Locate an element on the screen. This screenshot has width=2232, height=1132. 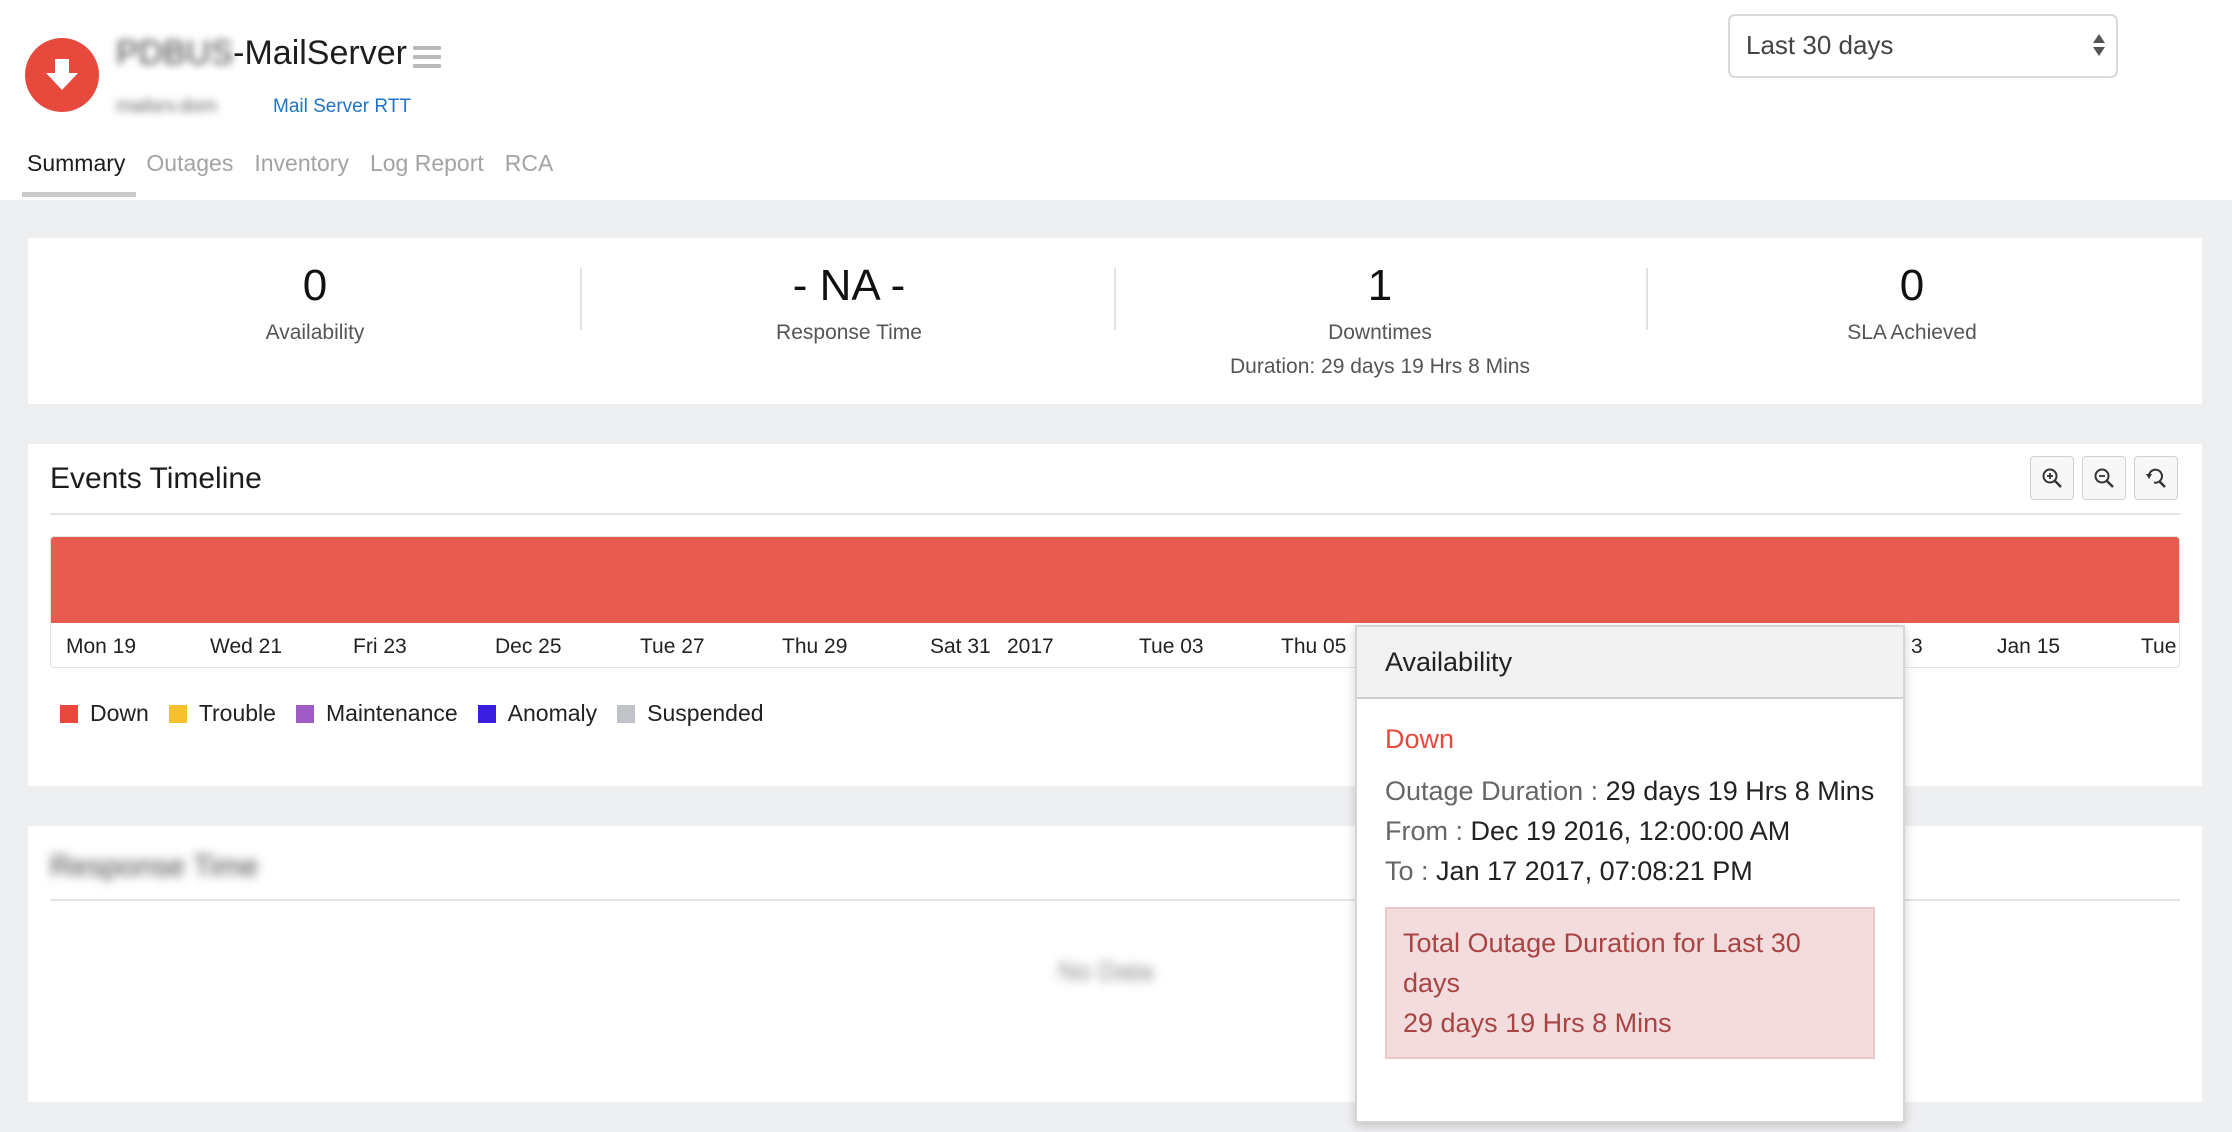
timeline-tick: Tue 03 is located at coordinates (1171, 646).